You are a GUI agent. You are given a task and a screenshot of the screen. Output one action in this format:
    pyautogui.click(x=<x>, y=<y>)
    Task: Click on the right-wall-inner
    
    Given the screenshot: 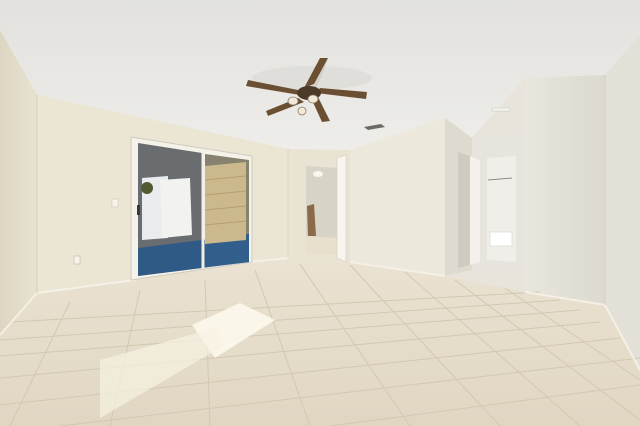 What is the action you would take?
    pyautogui.click(x=565, y=190)
    